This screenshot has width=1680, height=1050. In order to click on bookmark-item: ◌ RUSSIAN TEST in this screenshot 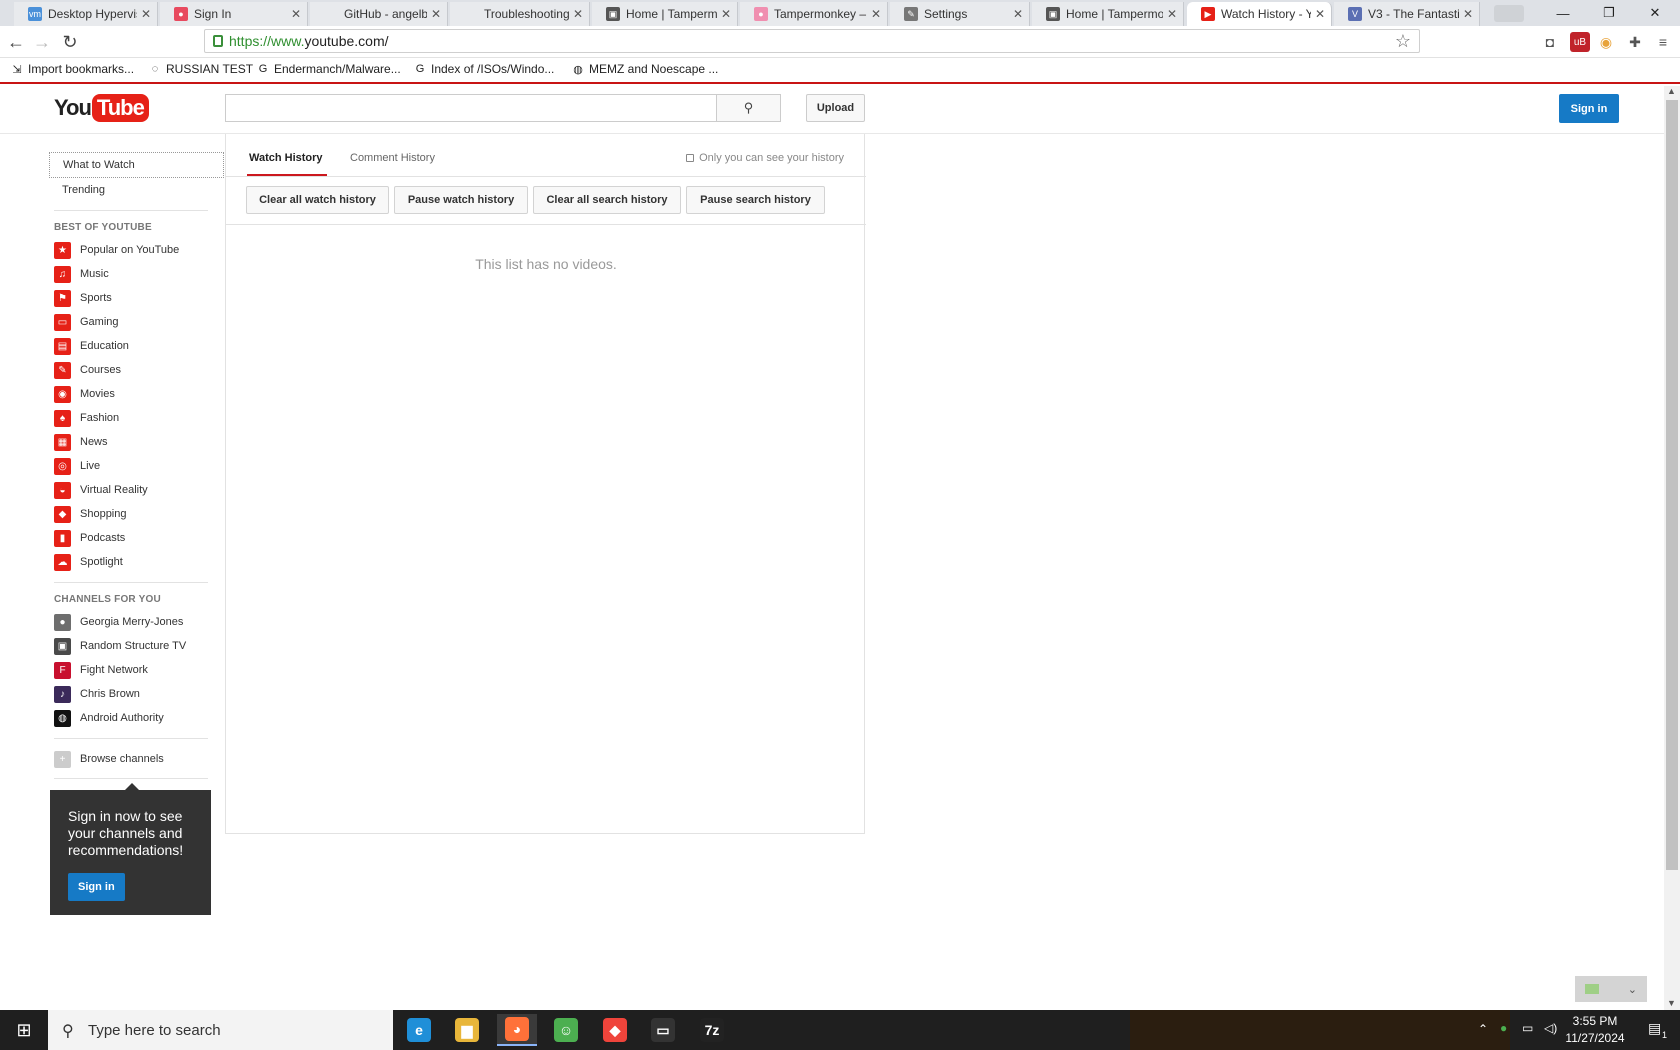, I will do `click(200, 69)`.